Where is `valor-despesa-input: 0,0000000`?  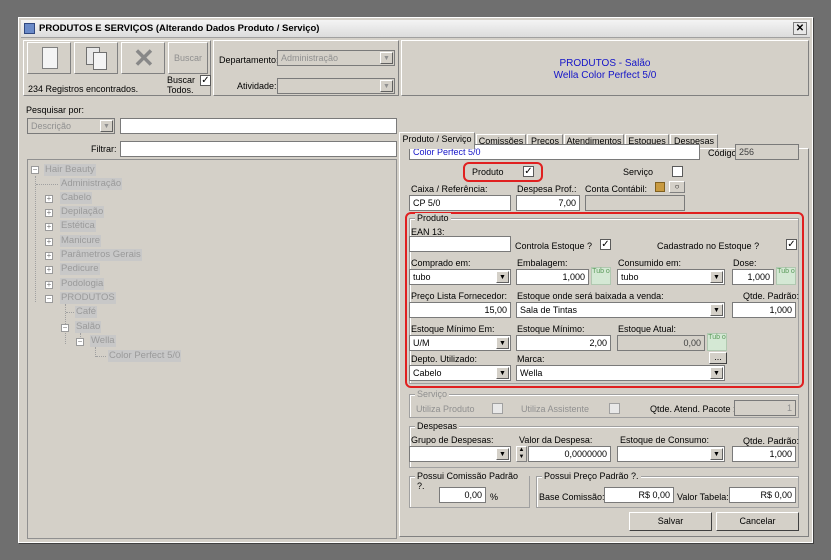
valor-despesa-input: 0,0000000 is located at coordinates (569, 454).